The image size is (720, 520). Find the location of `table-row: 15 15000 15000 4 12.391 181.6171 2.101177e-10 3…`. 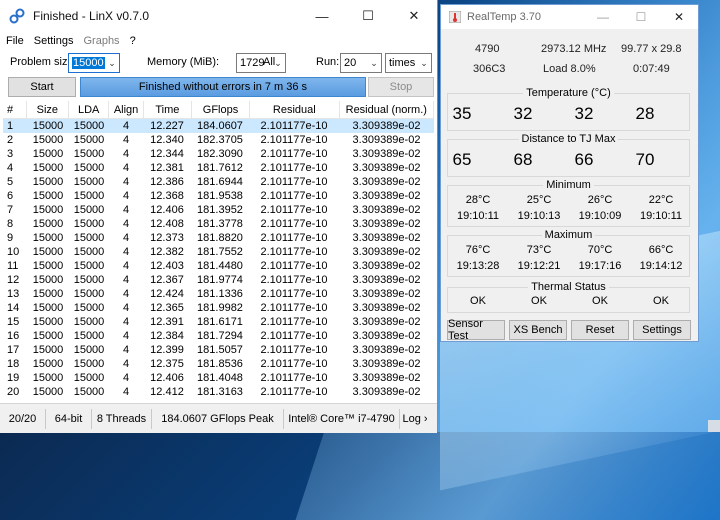

table-row: 15 15000 15000 4 12.391 181.6171 2.101177e-10 3… is located at coordinates (218, 322).